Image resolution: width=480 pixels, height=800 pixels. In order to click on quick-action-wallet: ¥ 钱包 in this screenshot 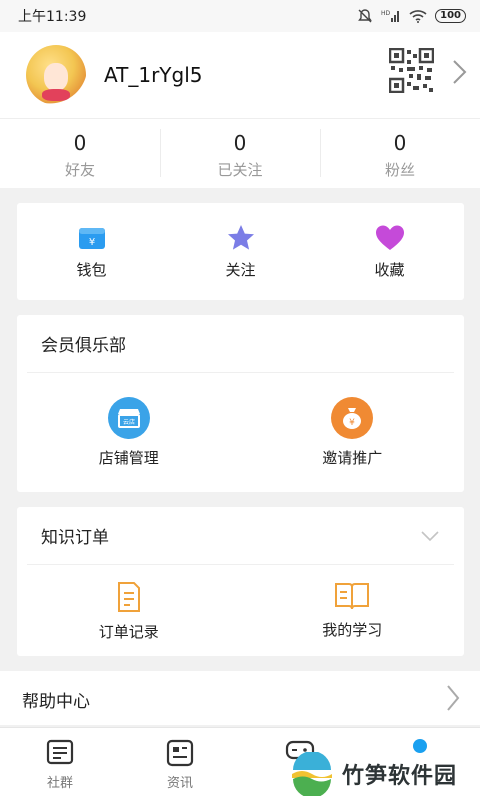, I will do `click(91, 251)`.